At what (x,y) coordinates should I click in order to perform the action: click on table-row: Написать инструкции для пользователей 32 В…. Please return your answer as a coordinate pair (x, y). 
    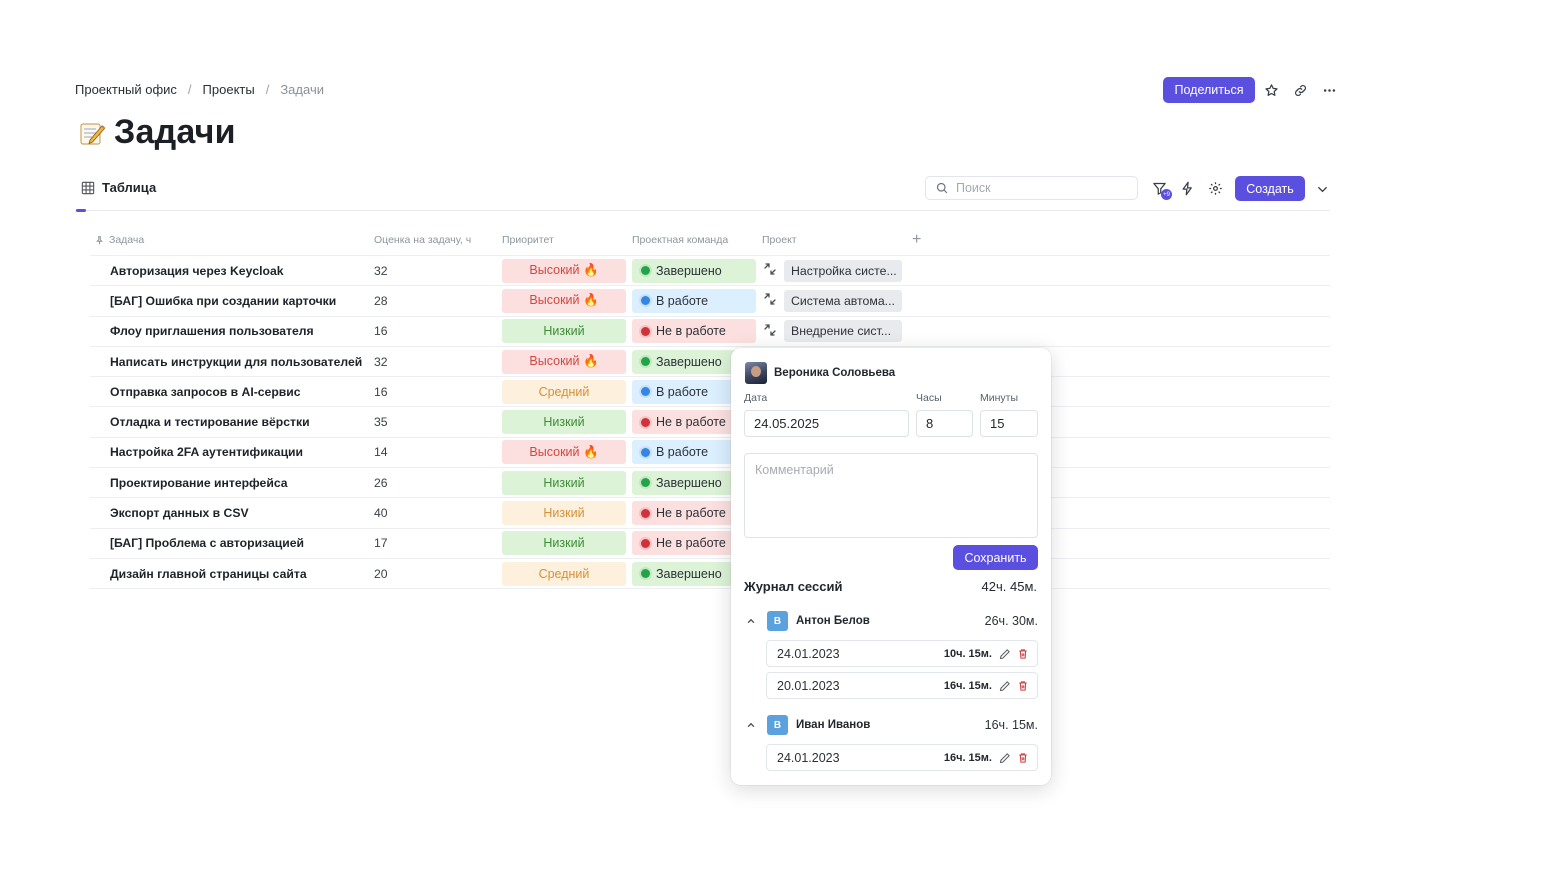
    Looking at the image, I should click on (710, 362).